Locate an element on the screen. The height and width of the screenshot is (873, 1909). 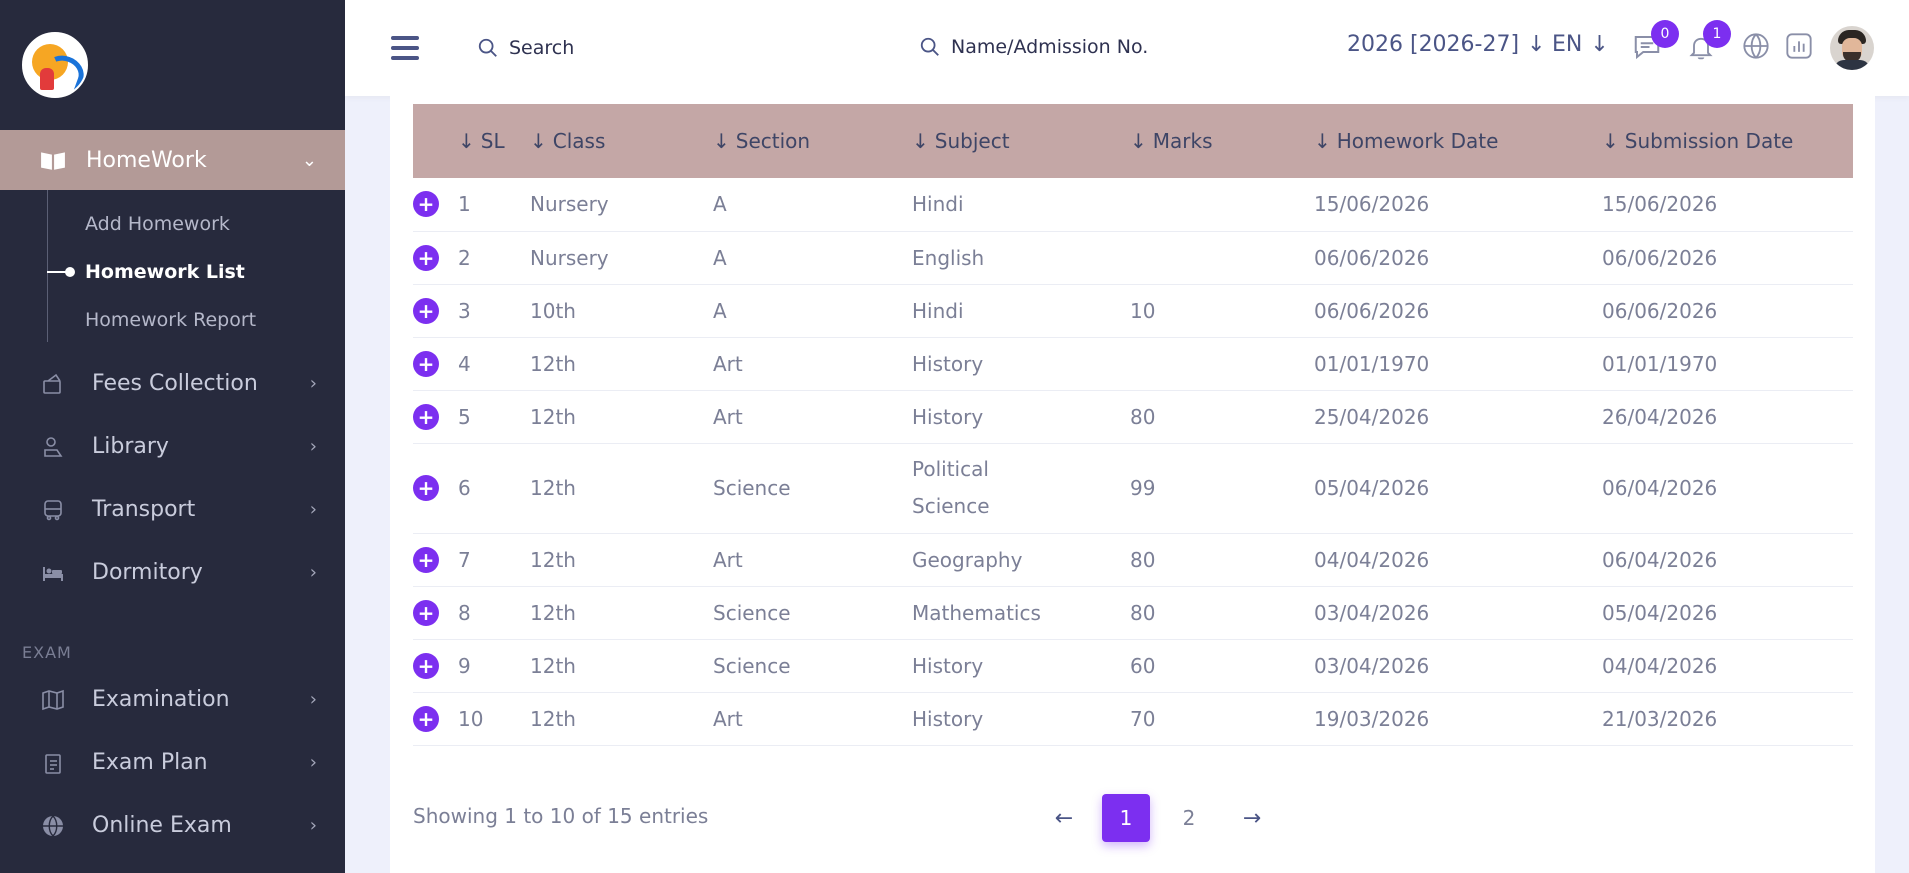
academic-year-selector: 2026 [2026-27] ↓ is located at coordinates (1446, 44).